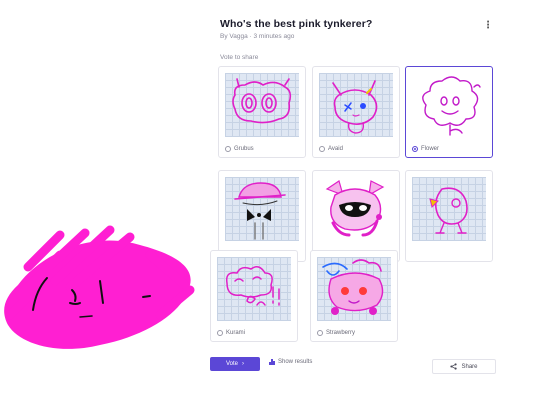 This screenshot has height=420, width=560. I want to click on option-card-grubus: Grubus, so click(262, 112).